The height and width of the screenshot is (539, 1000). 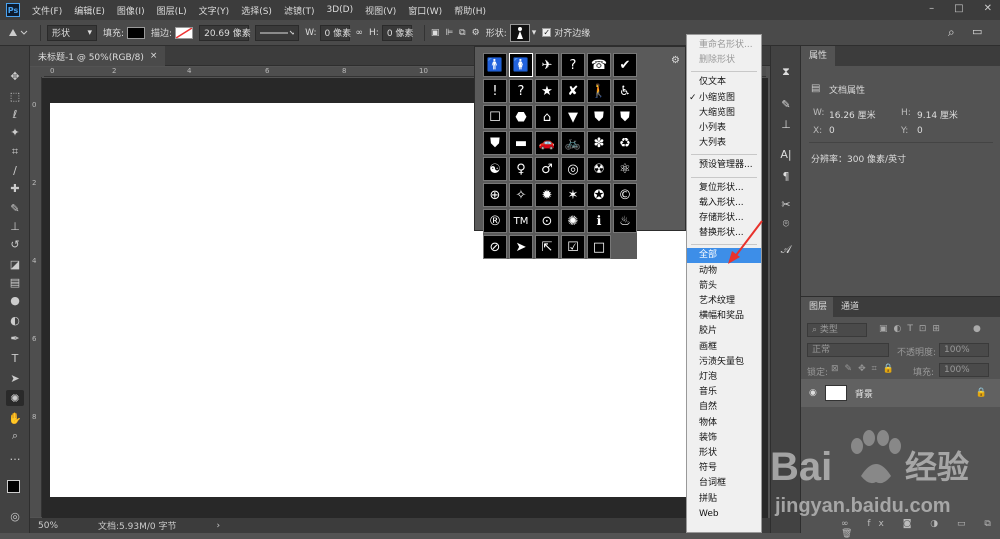 I want to click on shape-swatch: ★, so click(x=547, y=91).